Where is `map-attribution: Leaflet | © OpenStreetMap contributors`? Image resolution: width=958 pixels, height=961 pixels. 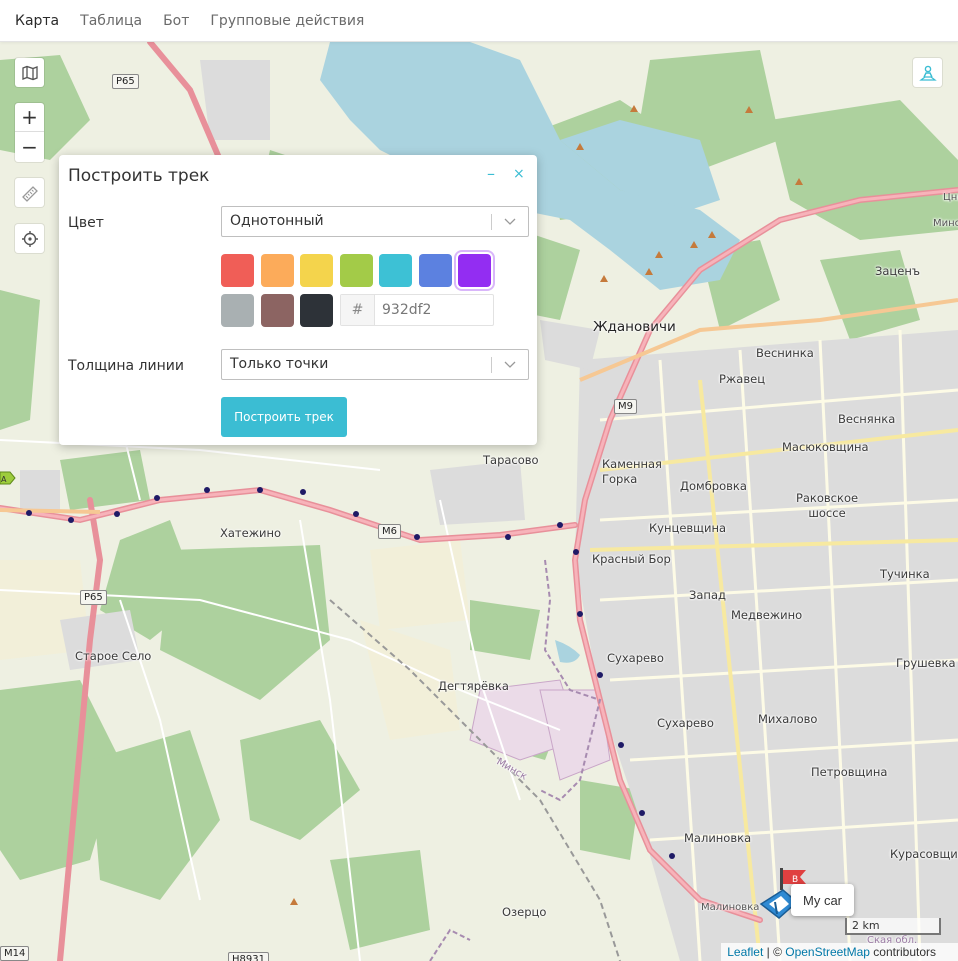 map-attribution: Leaflet | © OpenStreetMap contributors is located at coordinates (839, 952).